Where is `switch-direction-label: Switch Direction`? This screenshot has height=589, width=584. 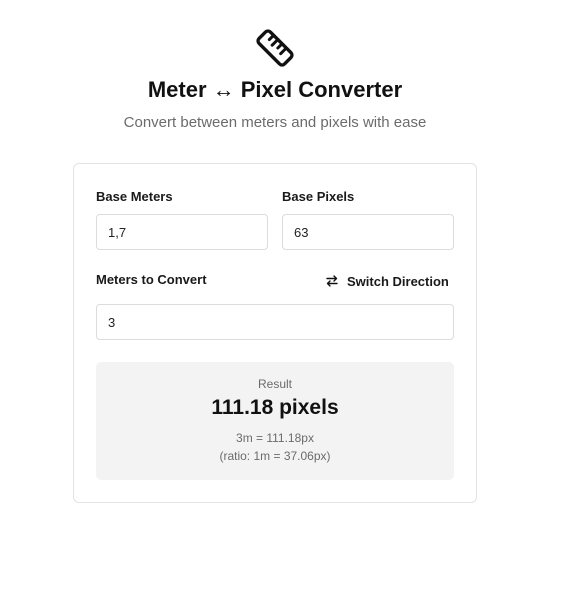 switch-direction-label: Switch Direction is located at coordinates (398, 281).